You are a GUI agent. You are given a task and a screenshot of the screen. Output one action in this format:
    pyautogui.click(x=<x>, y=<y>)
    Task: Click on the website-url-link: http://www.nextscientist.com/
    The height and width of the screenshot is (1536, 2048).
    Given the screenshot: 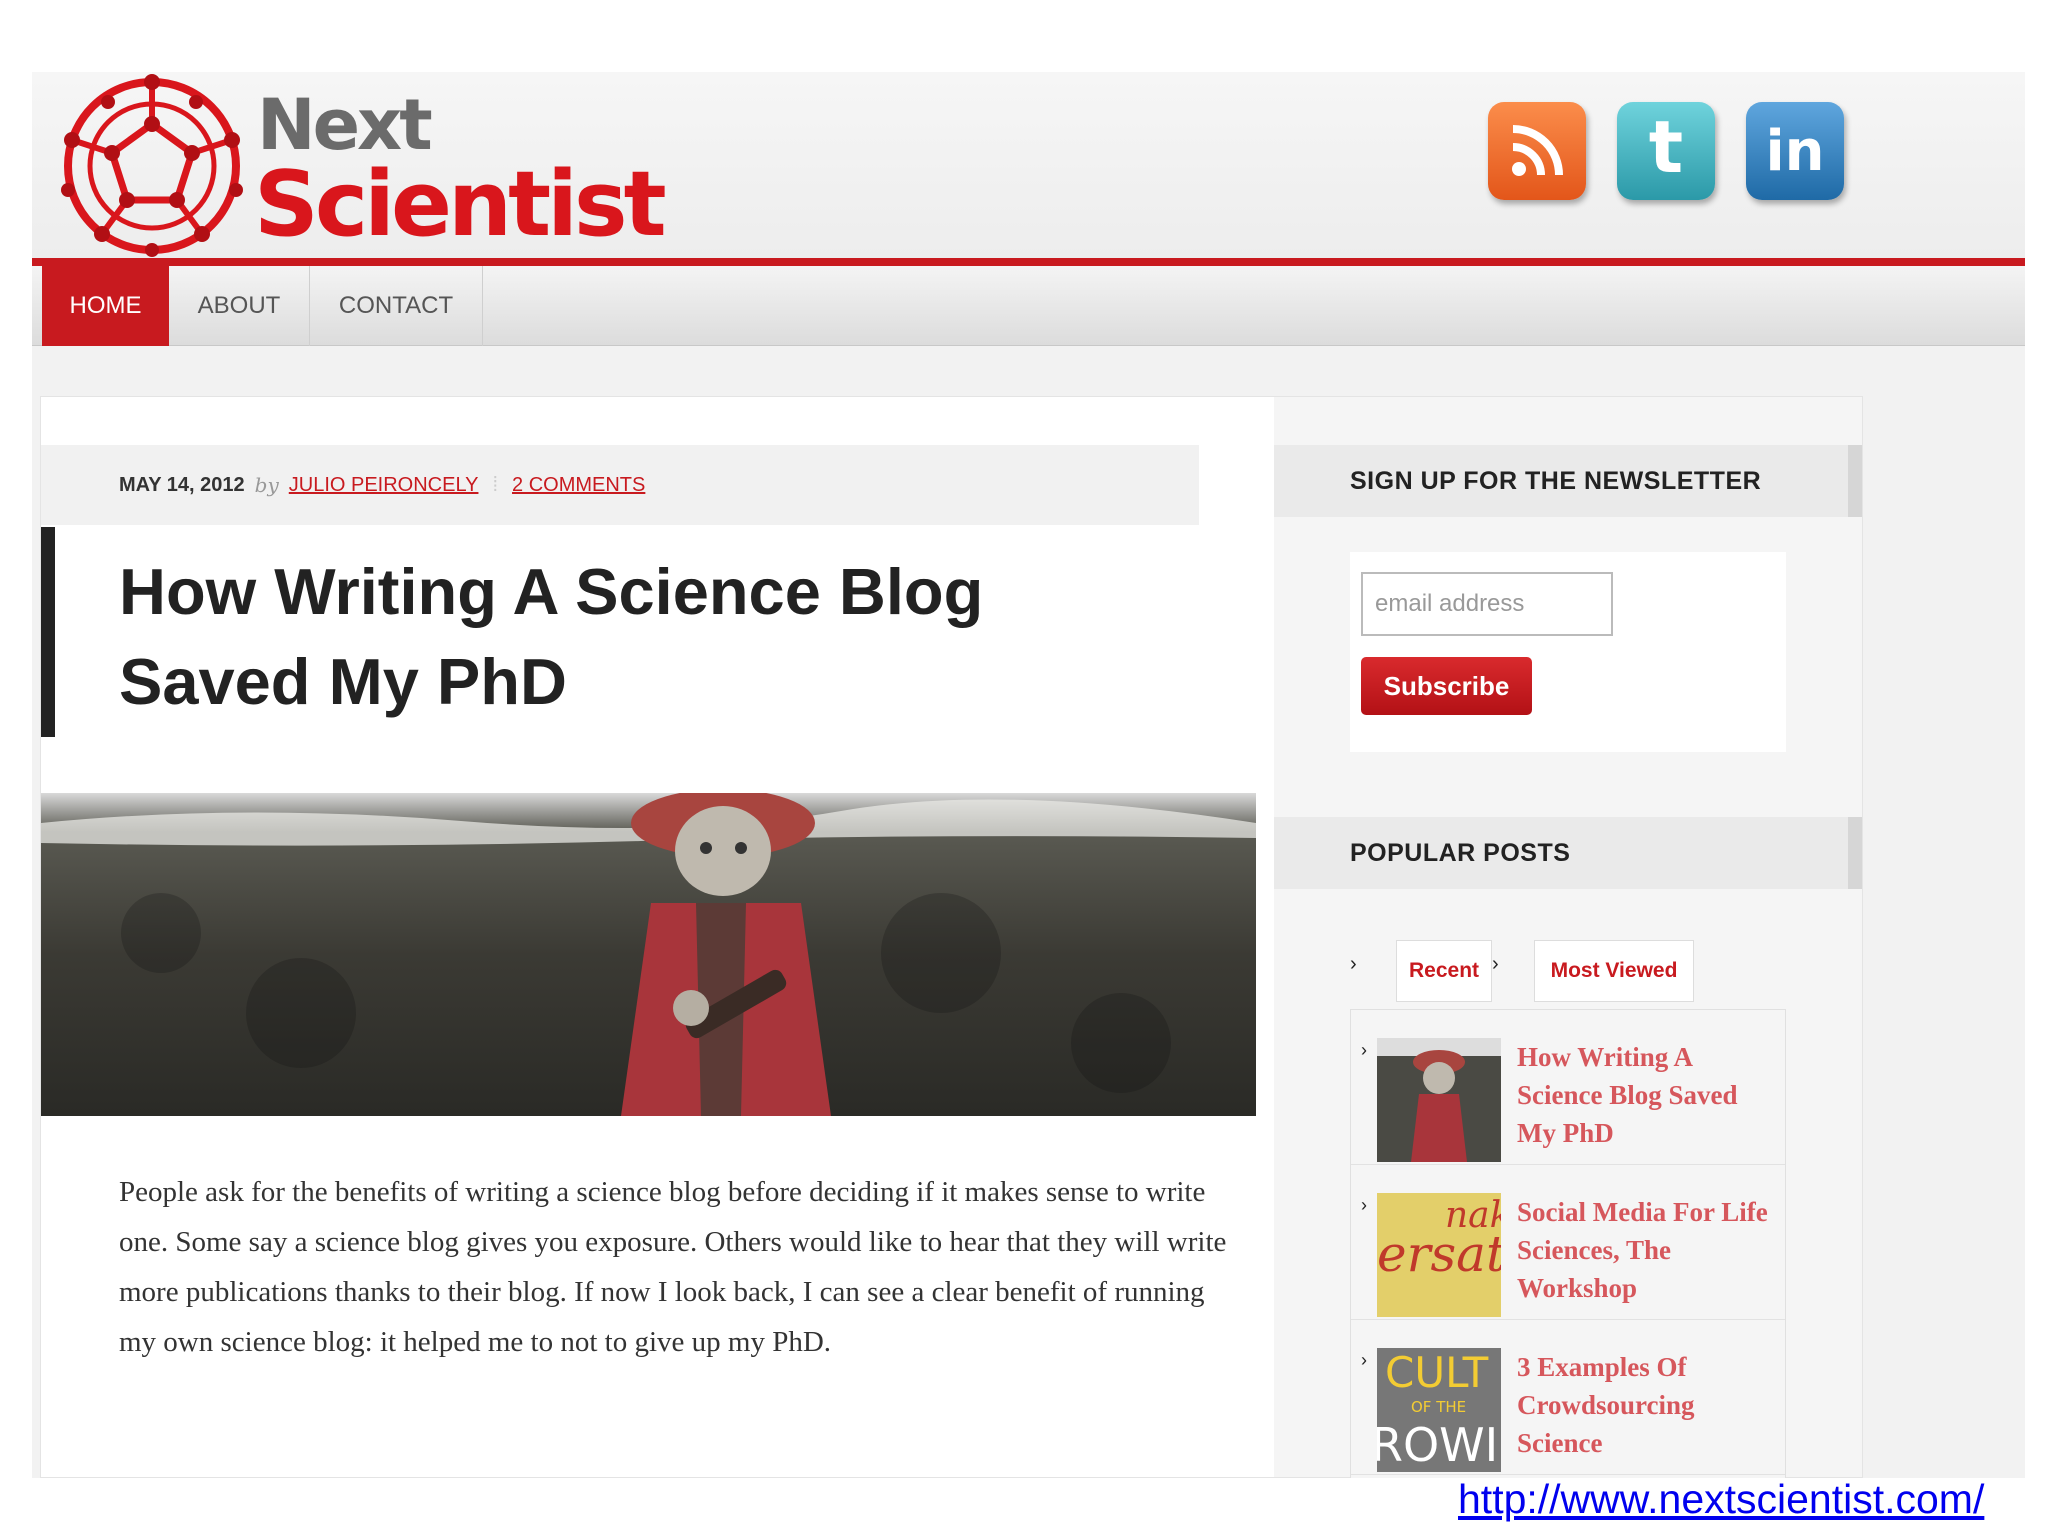 What is the action you would take?
    pyautogui.click(x=1721, y=1499)
    